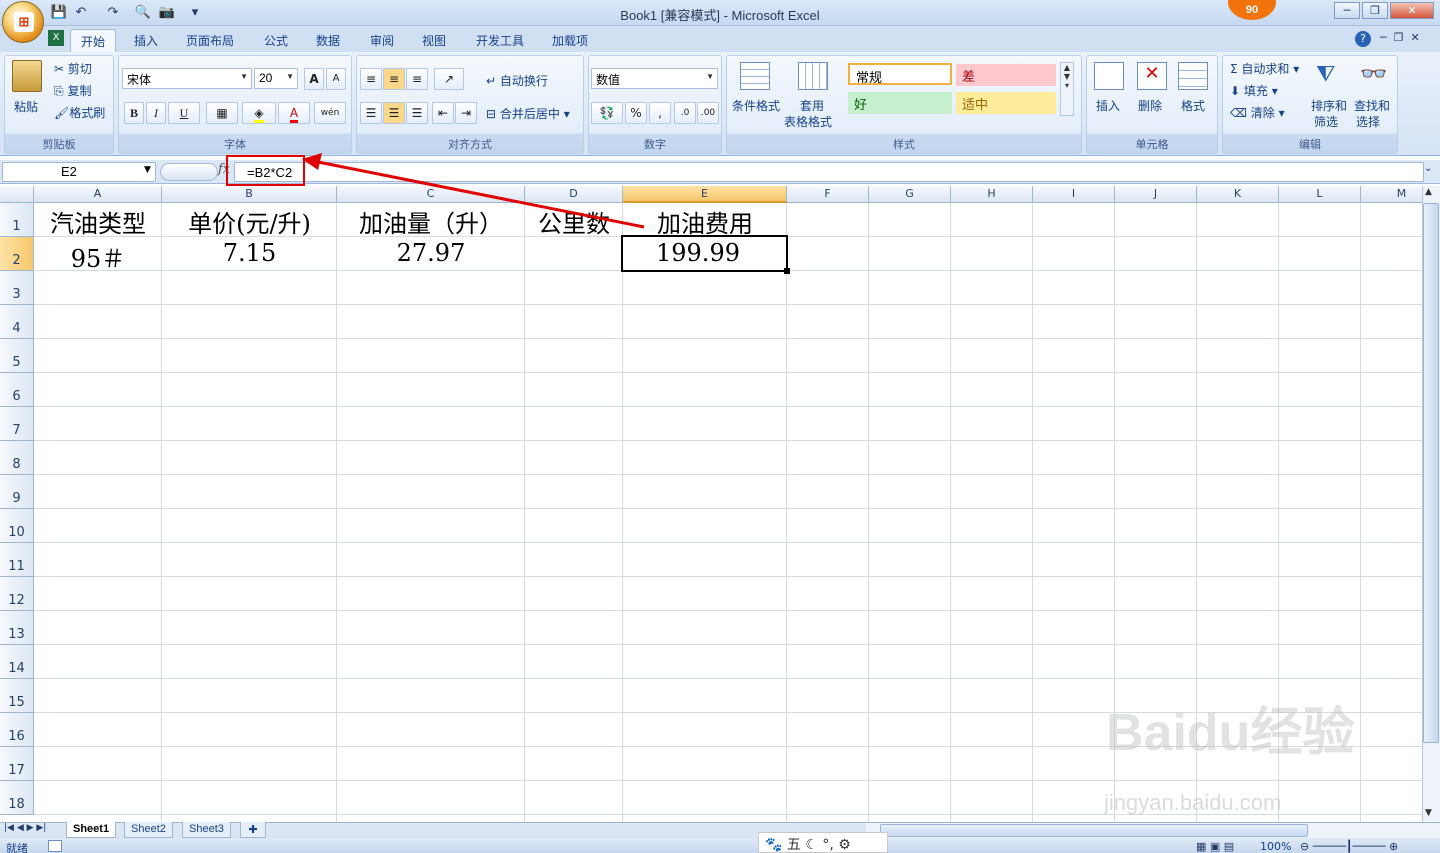 The height and width of the screenshot is (853, 1440). I want to click on annotation-arrow, so click(473, 191).